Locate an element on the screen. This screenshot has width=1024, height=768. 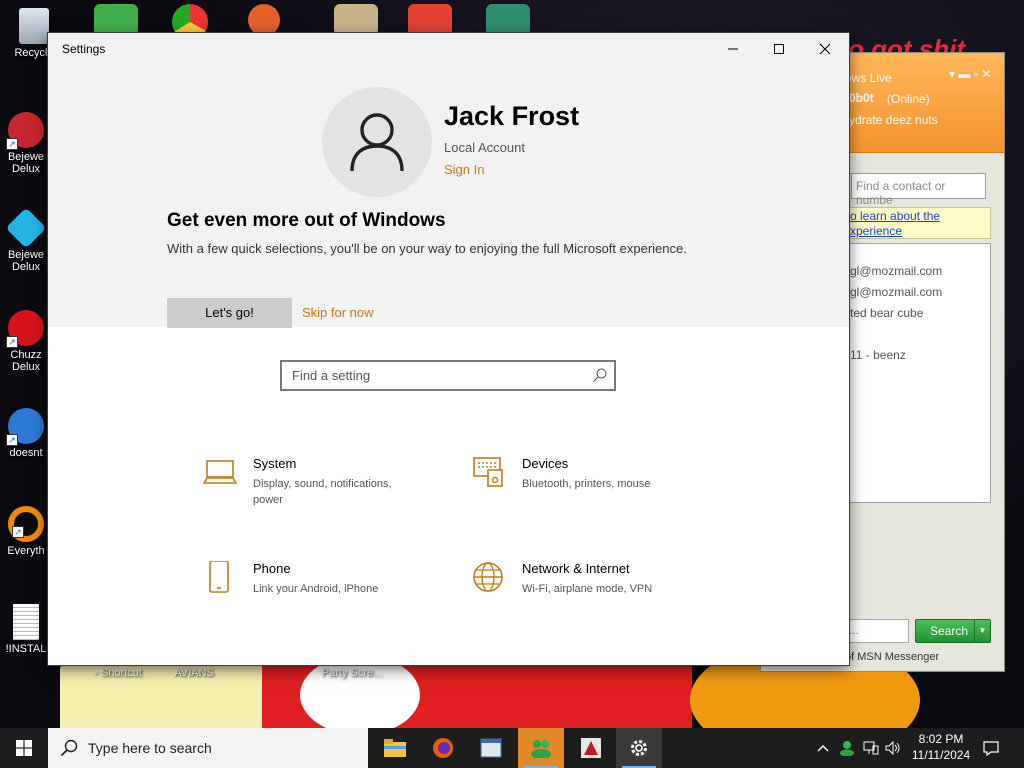
show-hidden-icons-button is located at coordinates (823, 748).